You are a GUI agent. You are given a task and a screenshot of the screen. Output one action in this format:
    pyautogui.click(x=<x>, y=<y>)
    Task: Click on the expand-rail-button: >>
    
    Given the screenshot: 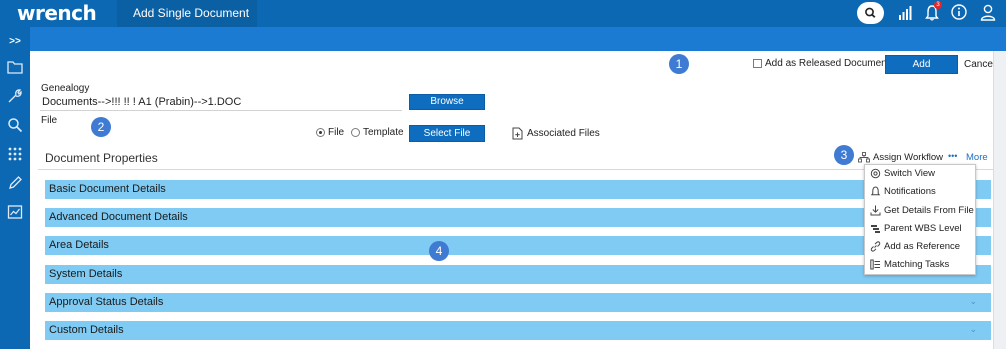 What is the action you would take?
    pyautogui.click(x=15, y=41)
    